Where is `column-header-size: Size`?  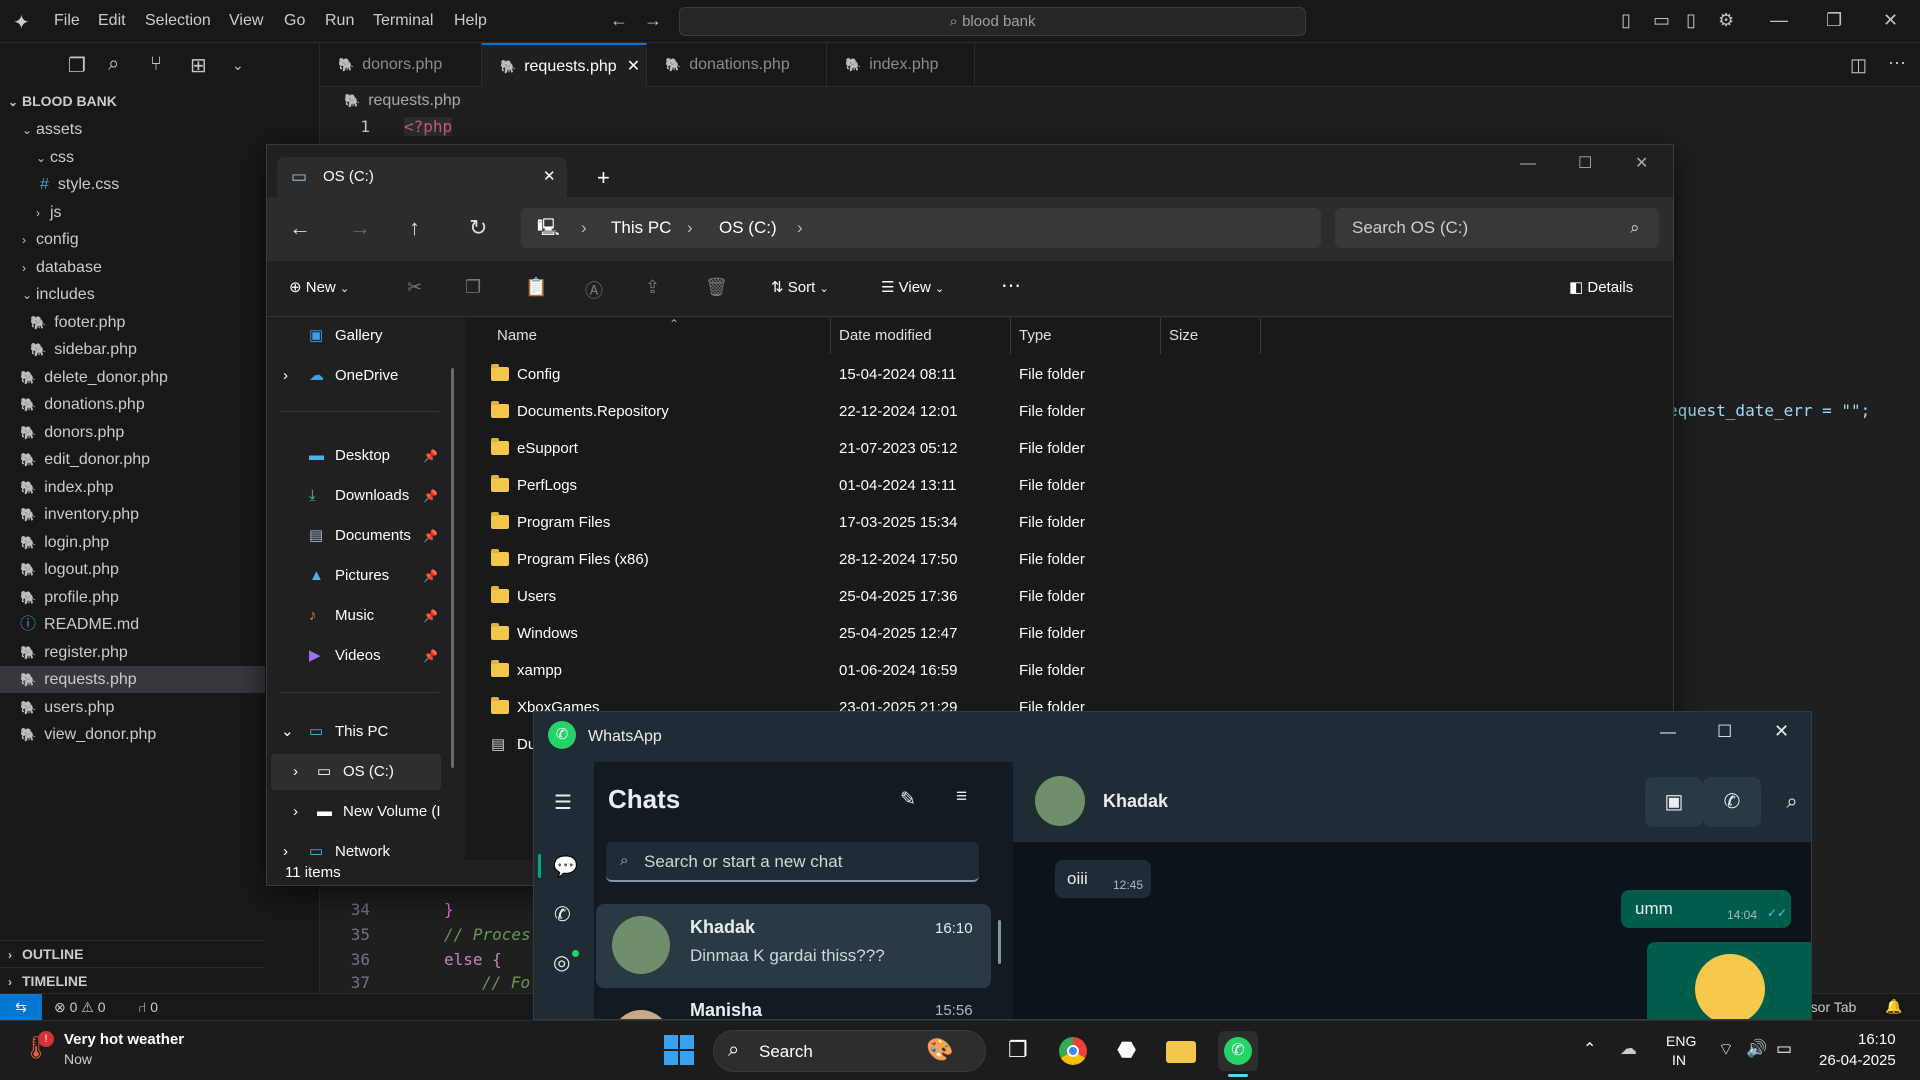 column-header-size: Size is located at coordinates (1211, 336).